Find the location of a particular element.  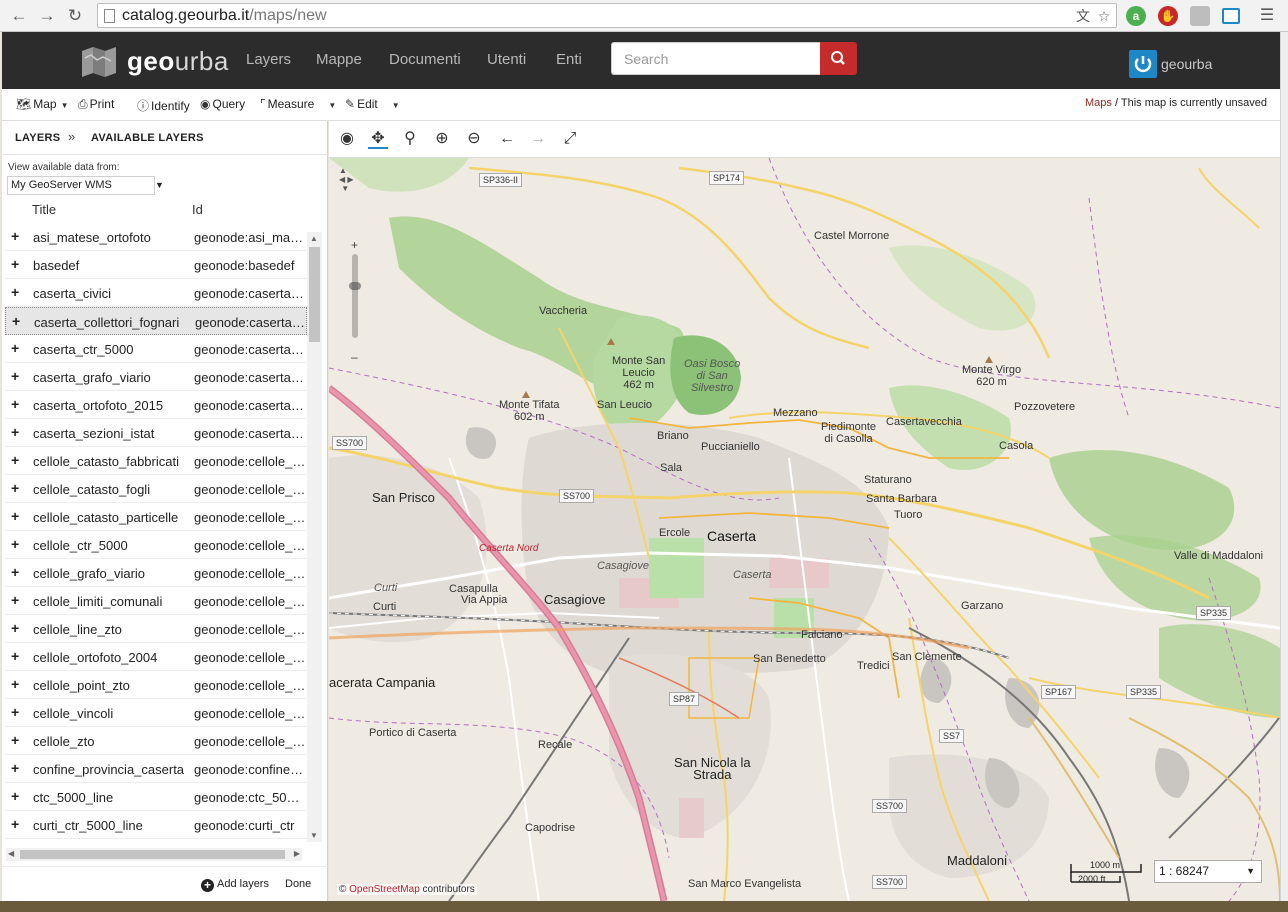

extension-green-icon: a is located at coordinates (1136, 16).